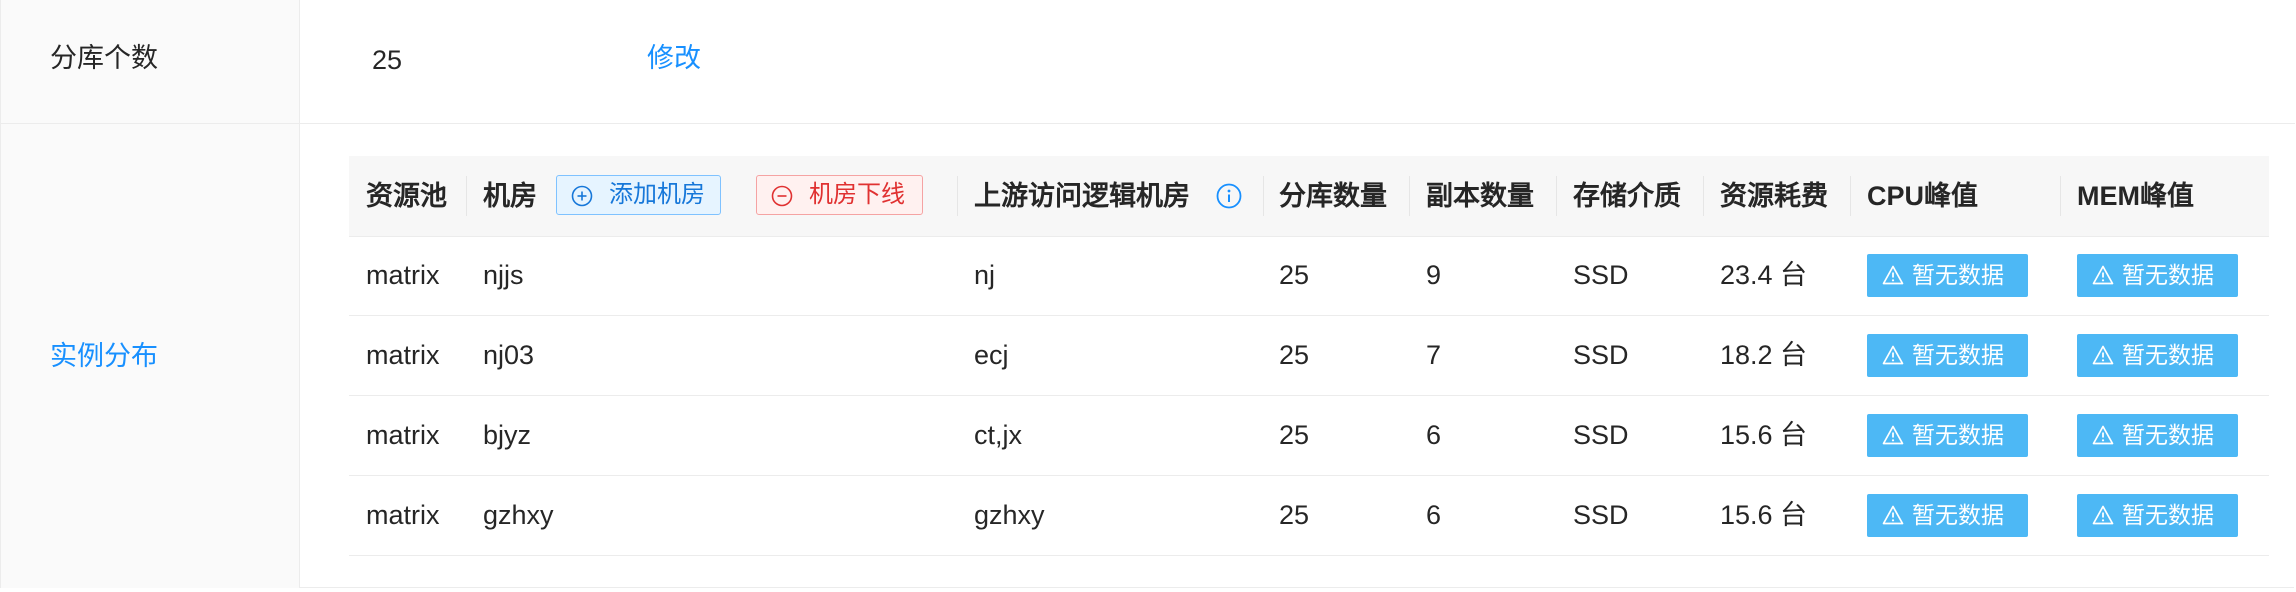  Describe the element at coordinates (518, 515) in the screenshot. I see `cell-room: gzhxy` at that location.